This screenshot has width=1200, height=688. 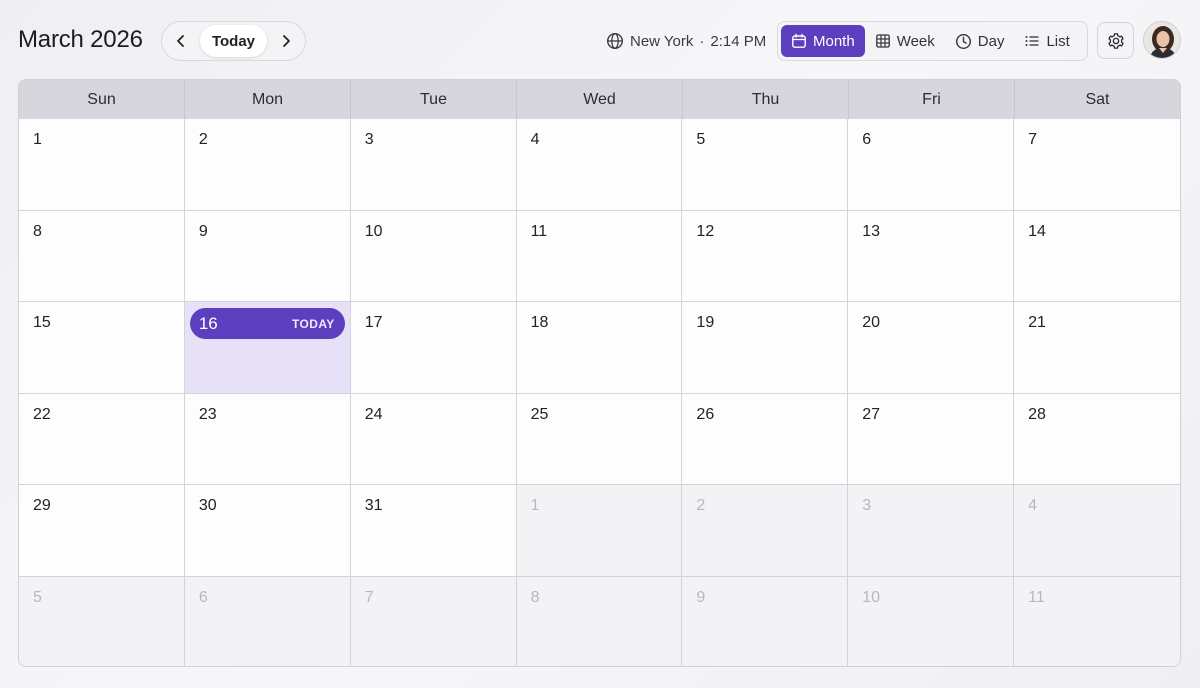 I want to click on avatar-icon, so click(x=1162, y=40).